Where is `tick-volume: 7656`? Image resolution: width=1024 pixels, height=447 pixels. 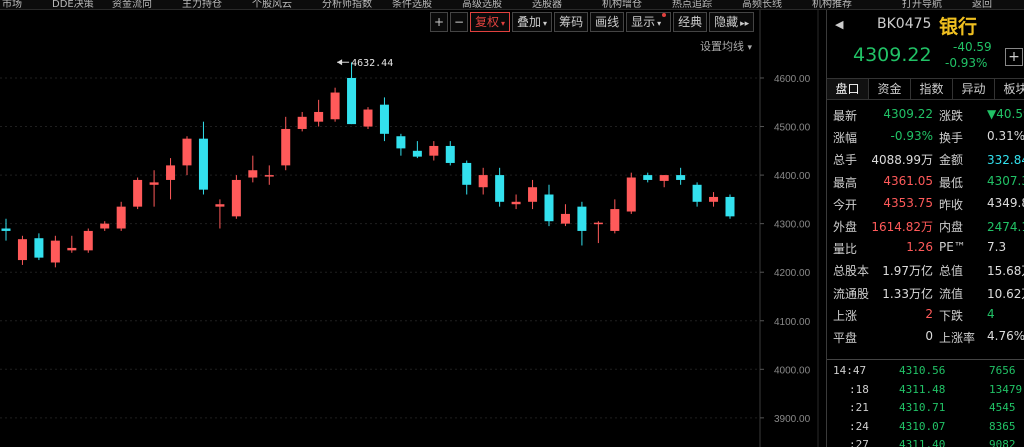 tick-volume: 7656 is located at coordinates (1002, 370).